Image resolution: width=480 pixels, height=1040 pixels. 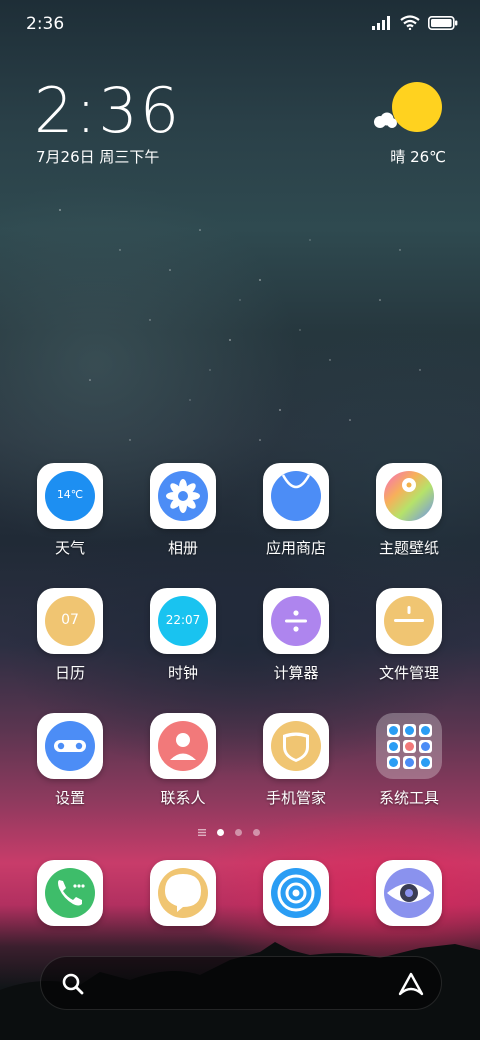 I want to click on weather-widget: 晴 26℃, so click(x=406, y=127).